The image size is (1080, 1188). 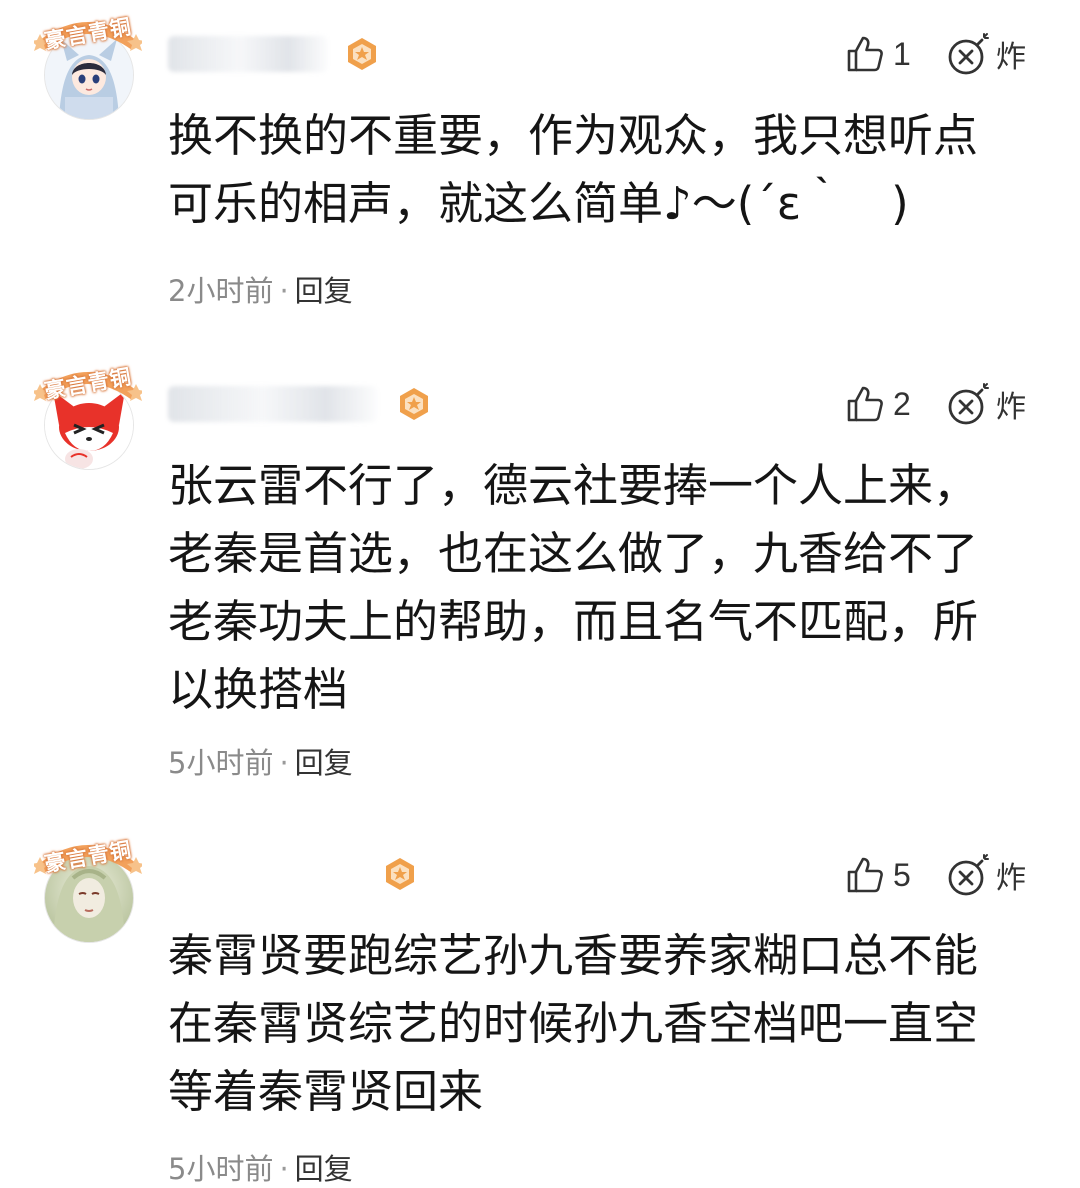 I want to click on like-button: 2, so click(x=878, y=404).